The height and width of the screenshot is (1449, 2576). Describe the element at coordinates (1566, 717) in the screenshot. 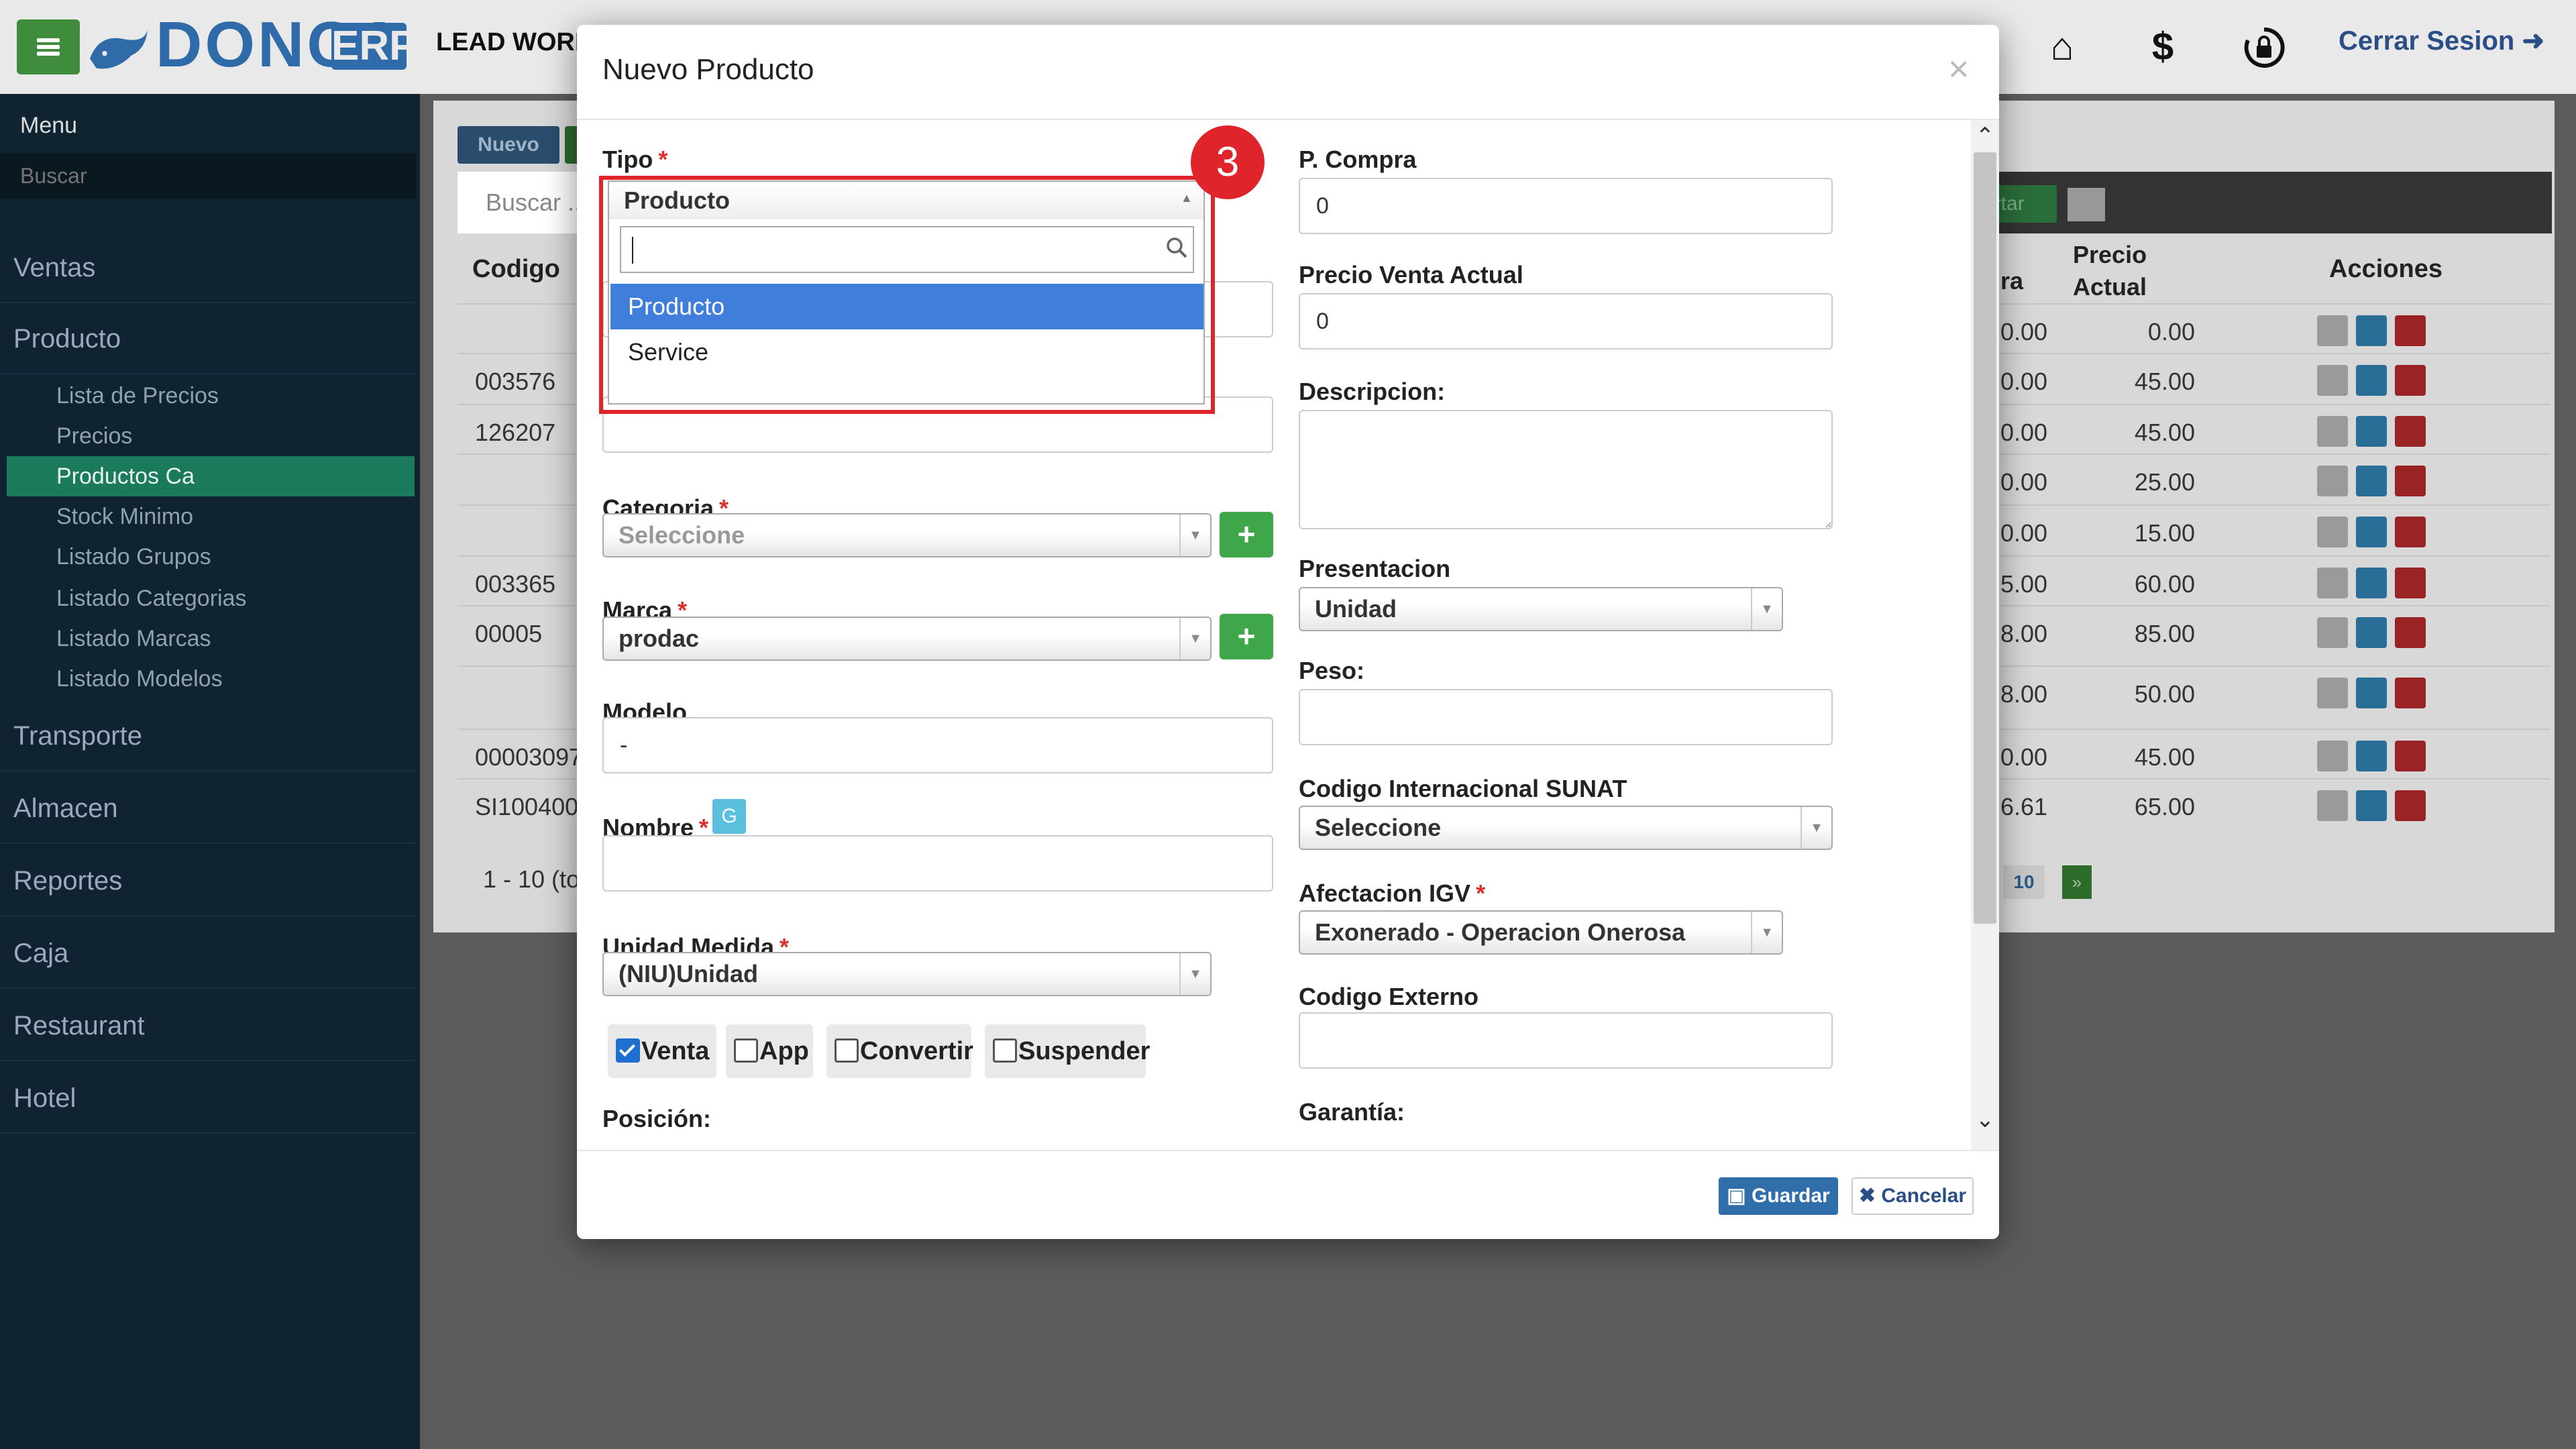

I see `peso-input` at that location.